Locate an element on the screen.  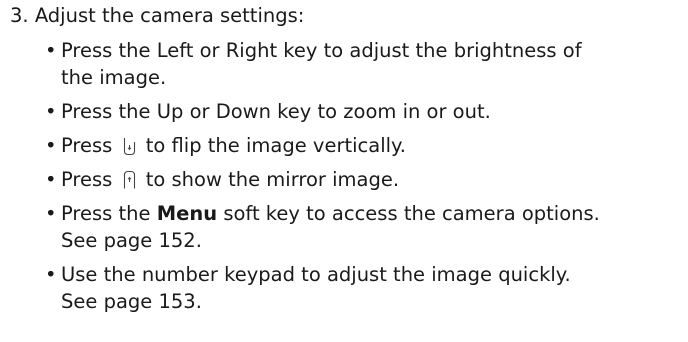
bullet-text-after: to show the mirror image. is located at coordinates (272, 179).